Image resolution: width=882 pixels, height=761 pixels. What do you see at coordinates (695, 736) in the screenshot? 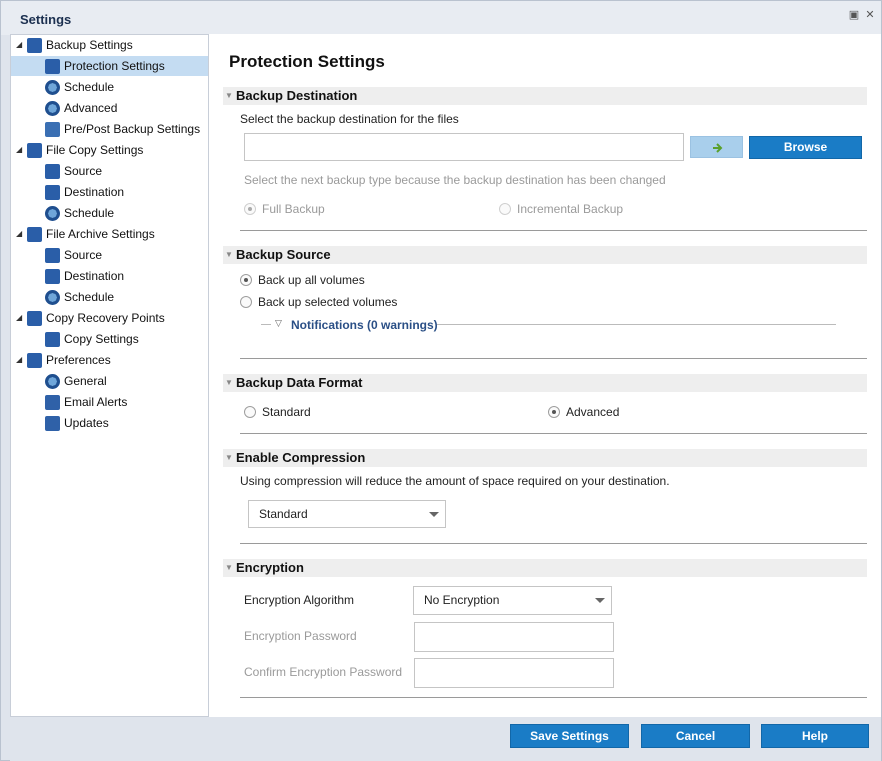
I see `cancel-button: Cancel` at bounding box center [695, 736].